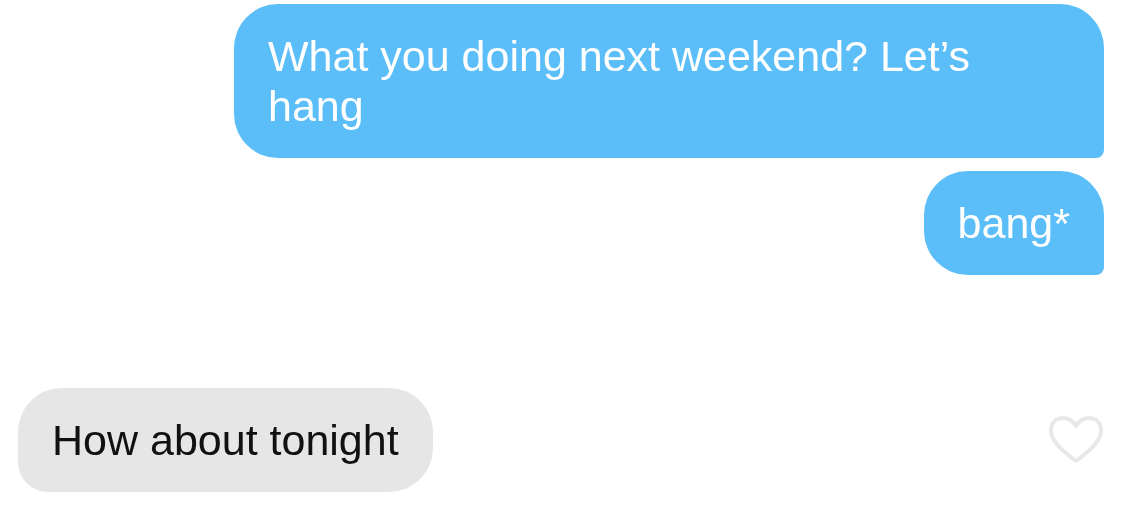  Describe the element at coordinates (225, 440) in the screenshot. I see `message-bubble: How about tonight` at that location.